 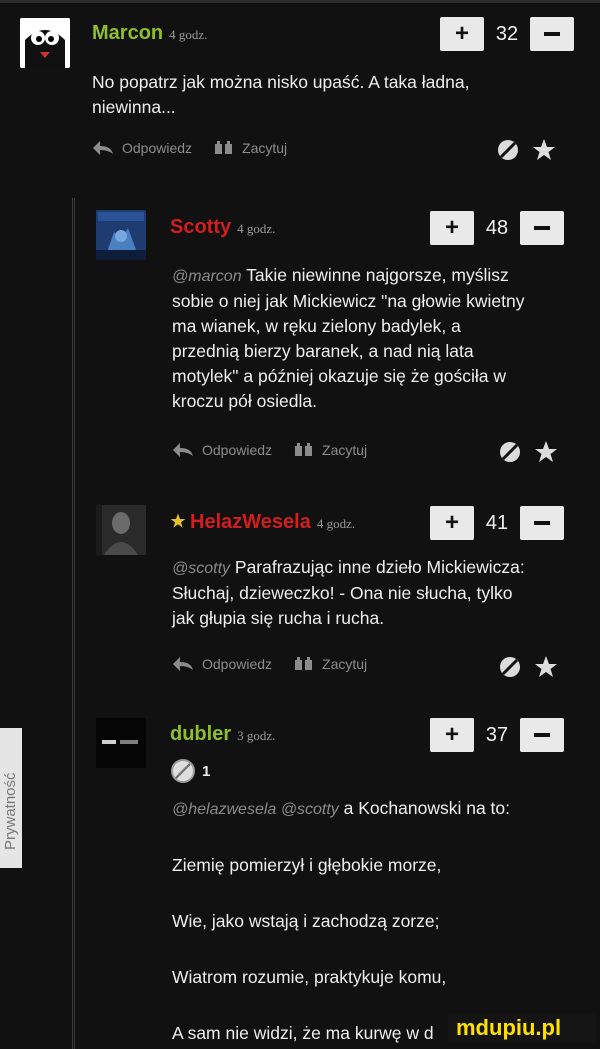 What do you see at coordinates (509, 1027) in the screenshot?
I see `watermark-text: mdupiu.pl` at bounding box center [509, 1027].